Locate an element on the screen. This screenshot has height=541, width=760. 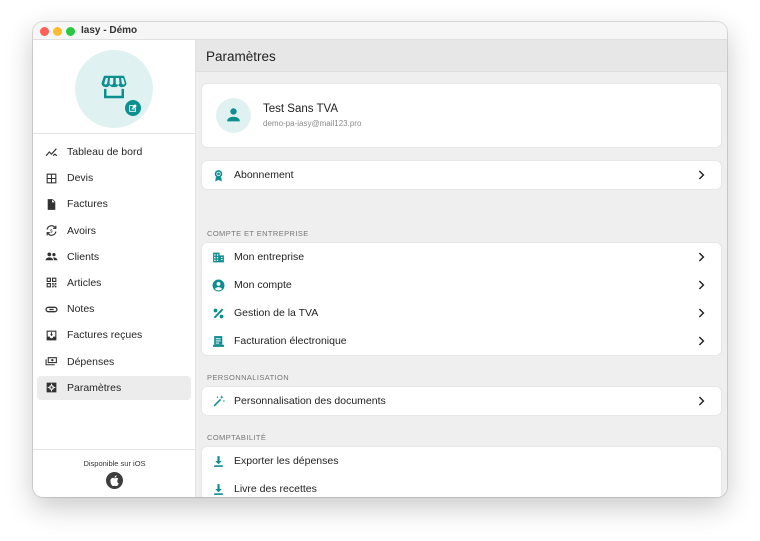
people-icon is located at coordinates (51, 256).